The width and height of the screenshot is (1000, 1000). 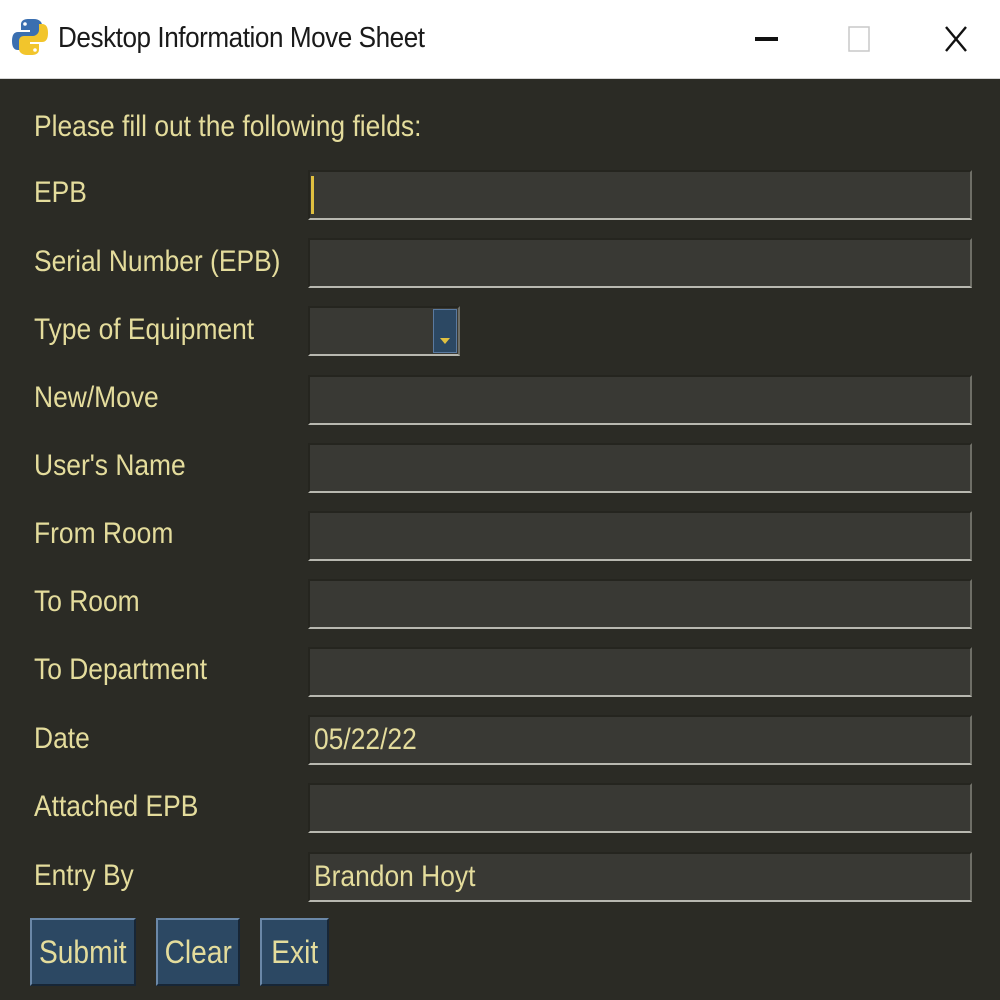 I want to click on serial-number-label: Serial Number (EPB), so click(x=157, y=261).